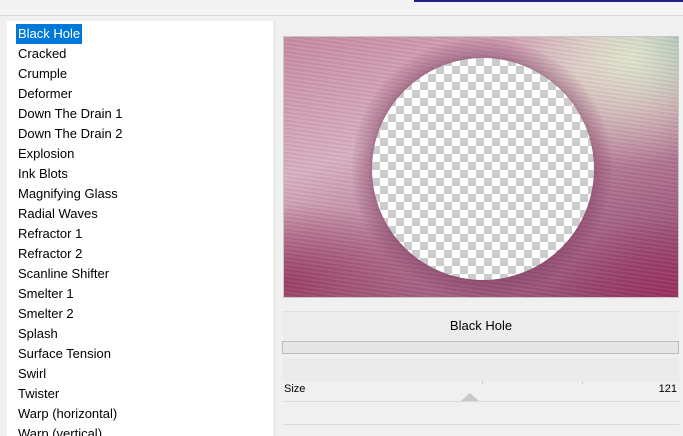  What do you see at coordinates (42, 53) in the screenshot?
I see `filter-list-item-label: Cracked` at bounding box center [42, 53].